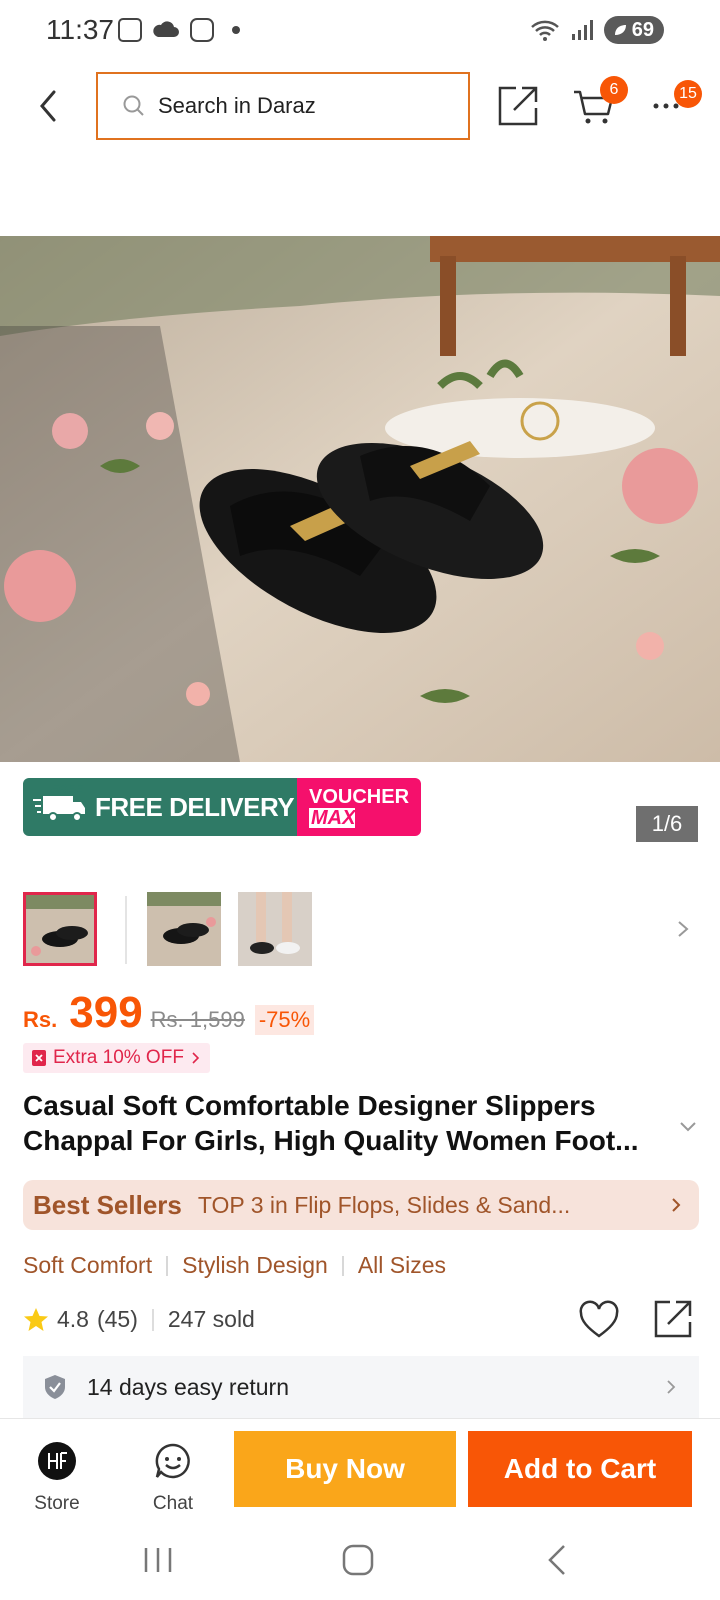  What do you see at coordinates (360, 31) in the screenshot?
I see `status-bar: 11:37 69` at bounding box center [360, 31].